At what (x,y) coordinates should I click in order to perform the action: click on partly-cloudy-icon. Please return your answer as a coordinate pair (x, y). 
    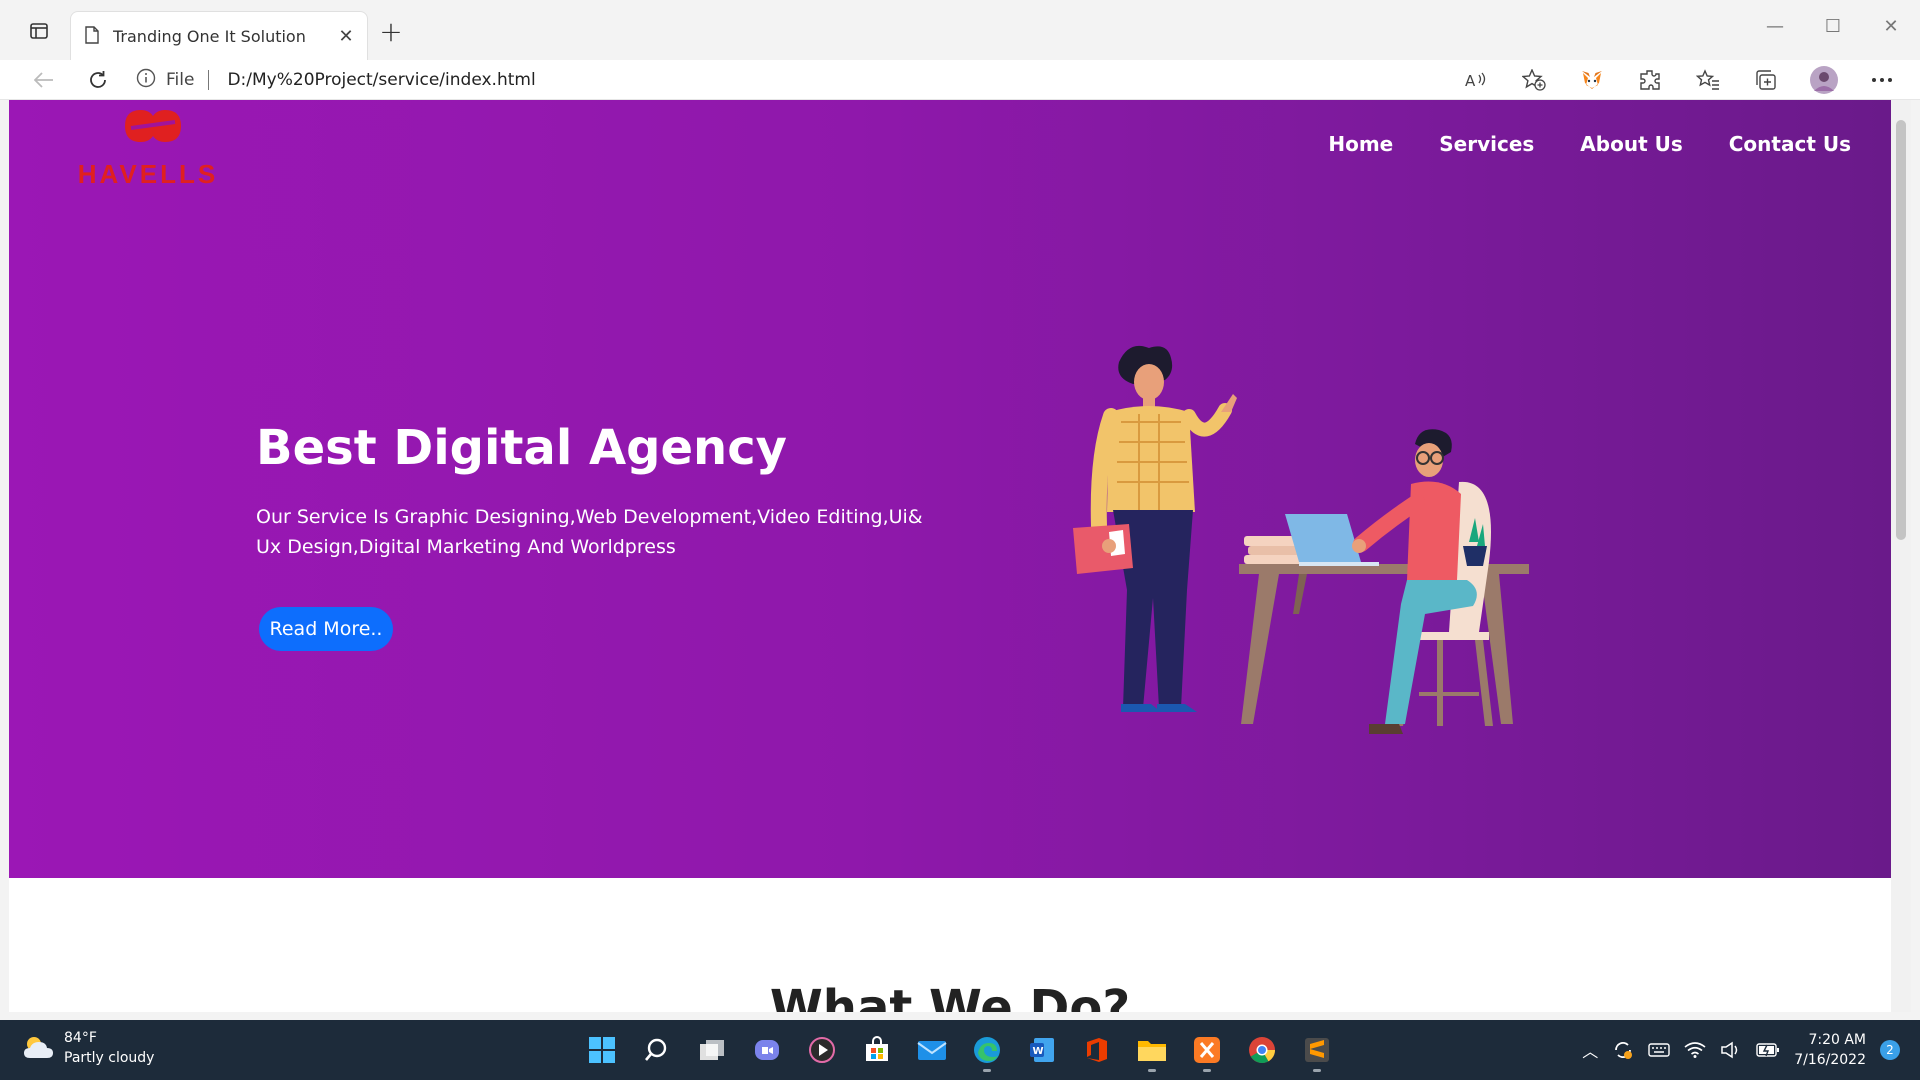
    Looking at the image, I should click on (38, 1047).